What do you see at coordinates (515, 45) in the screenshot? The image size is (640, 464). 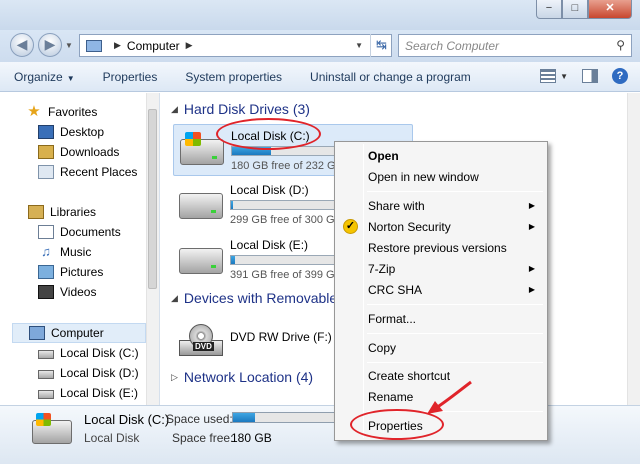 I see `search-input: Search Computer ⚲` at bounding box center [515, 45].